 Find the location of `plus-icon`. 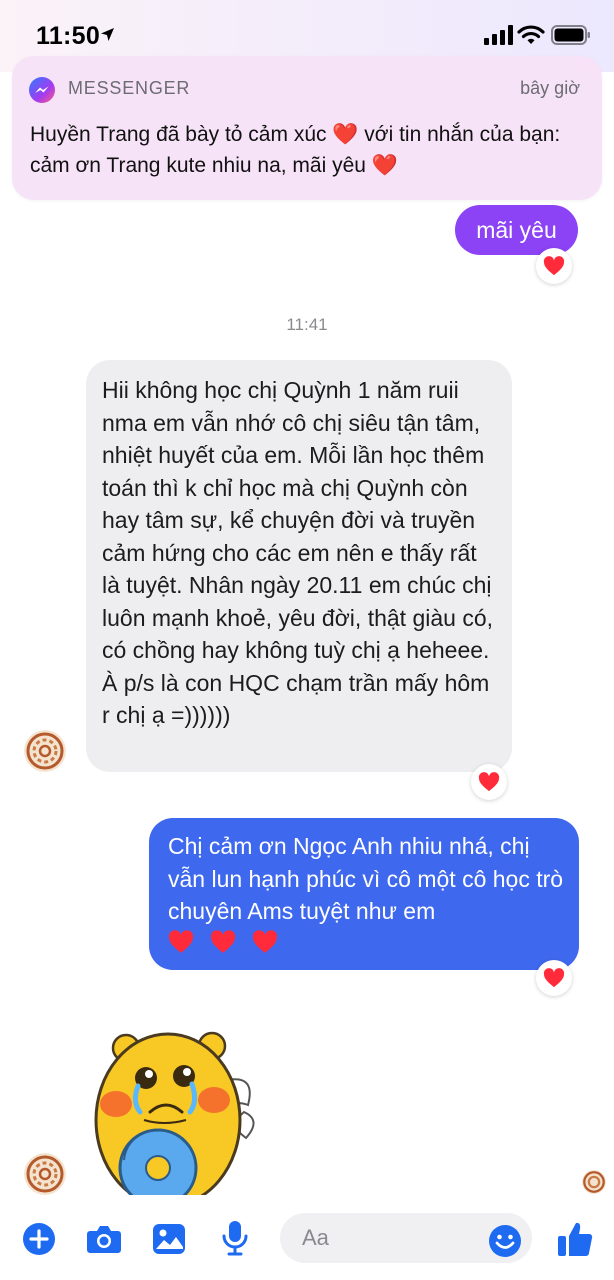

plus-icon is located at coordinates (39, 1239).